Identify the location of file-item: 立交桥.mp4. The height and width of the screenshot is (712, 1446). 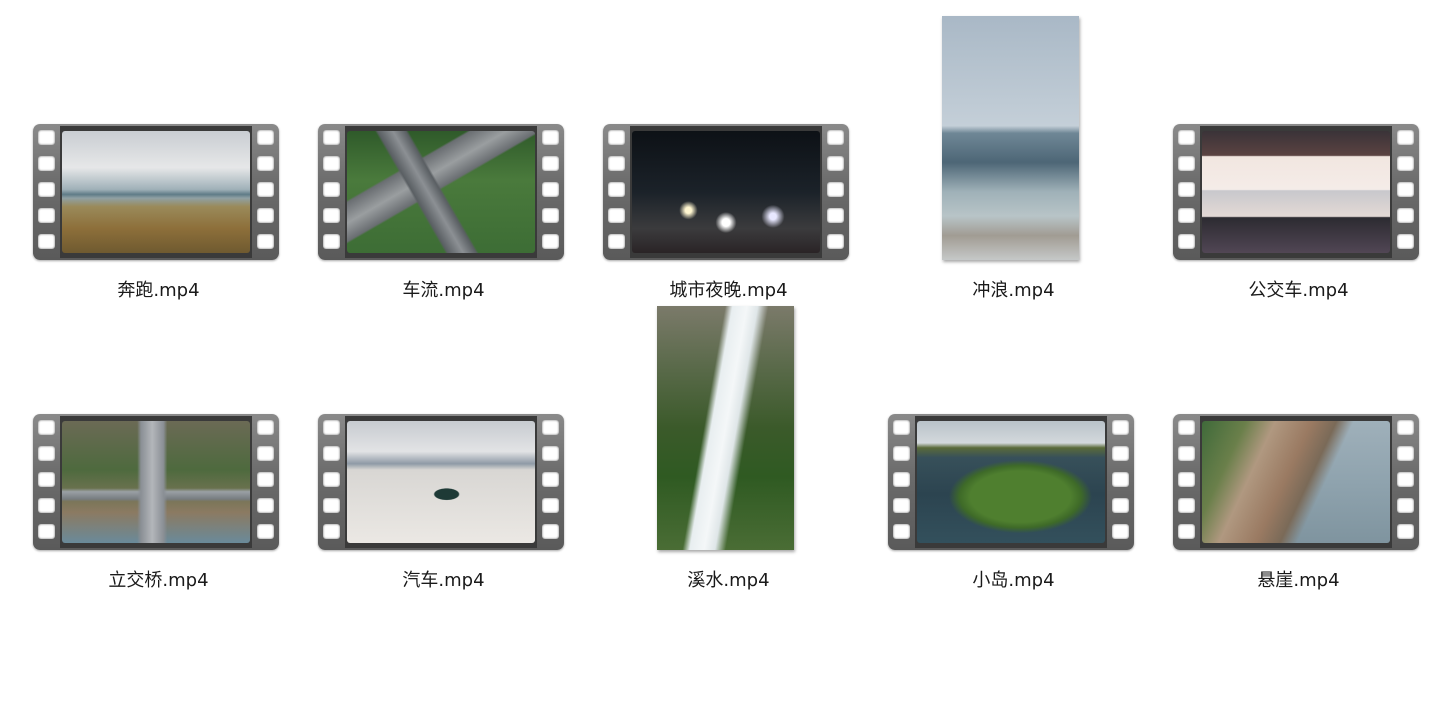
(142, 451).